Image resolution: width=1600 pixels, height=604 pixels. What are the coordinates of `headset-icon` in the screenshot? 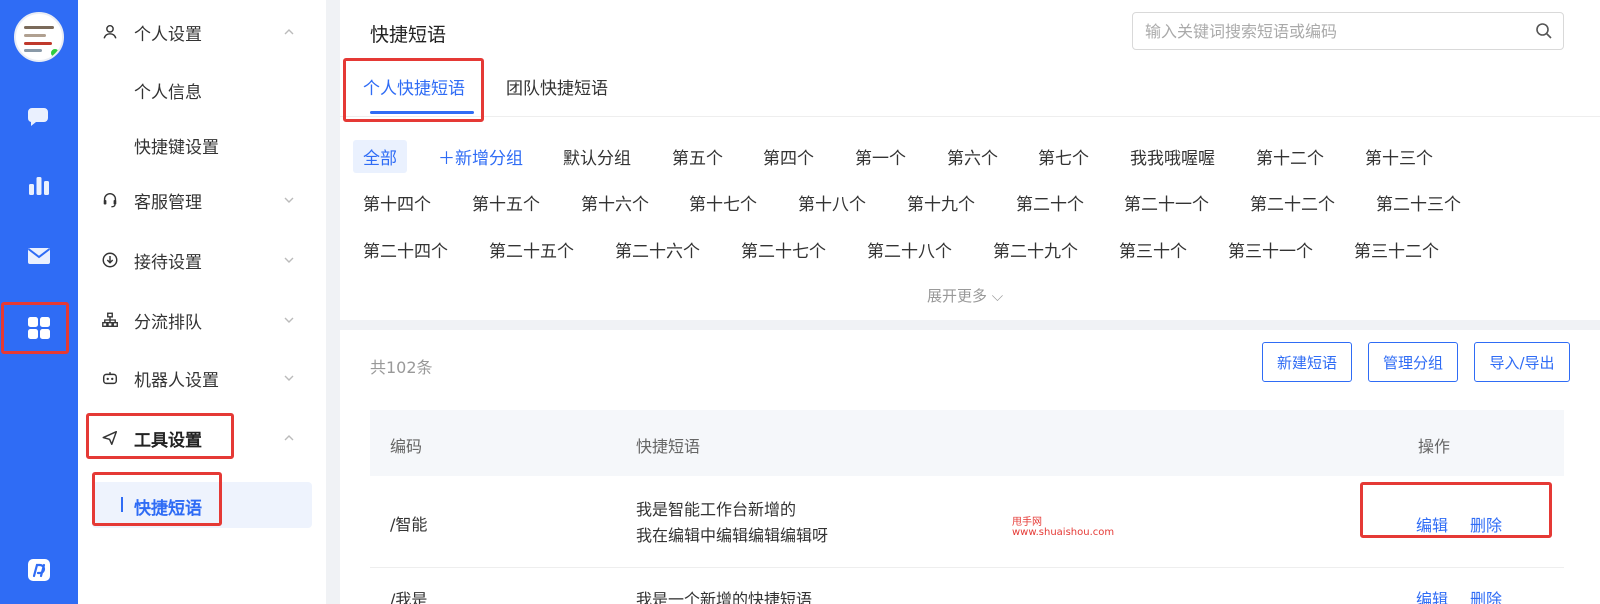 It's located at (110, 200).